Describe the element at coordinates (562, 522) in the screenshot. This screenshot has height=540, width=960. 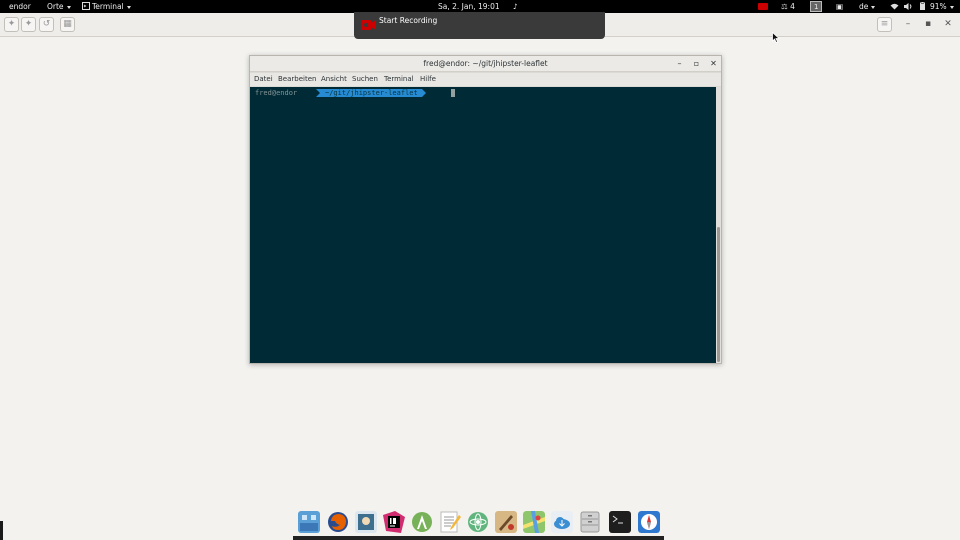
I see `cloud-download-icon` at that location.